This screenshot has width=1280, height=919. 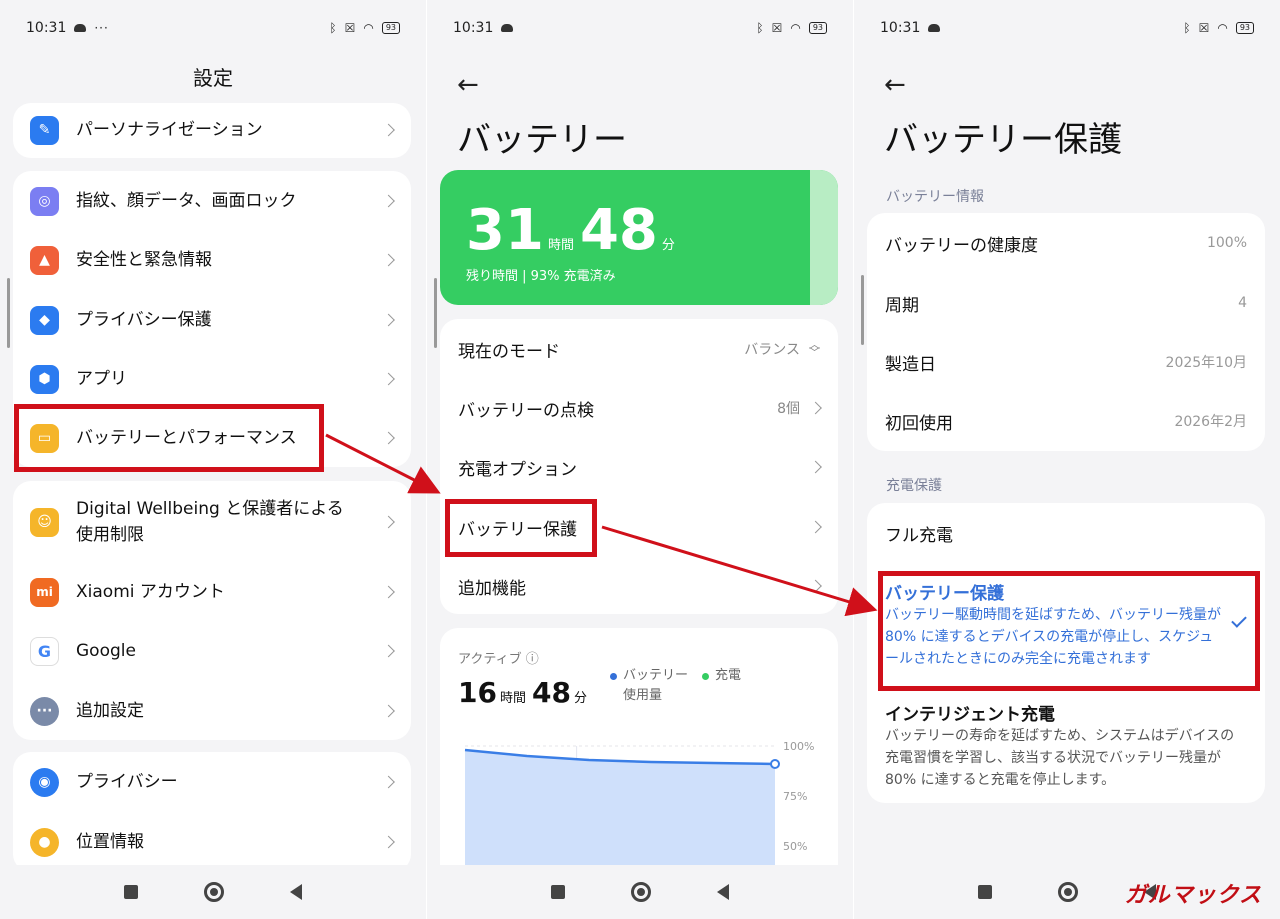 What do you see at coordinates (212, 711) in the screenshot?
I see `settings-item-additional: ··· 追加設定` at bounding box center [212, 711].